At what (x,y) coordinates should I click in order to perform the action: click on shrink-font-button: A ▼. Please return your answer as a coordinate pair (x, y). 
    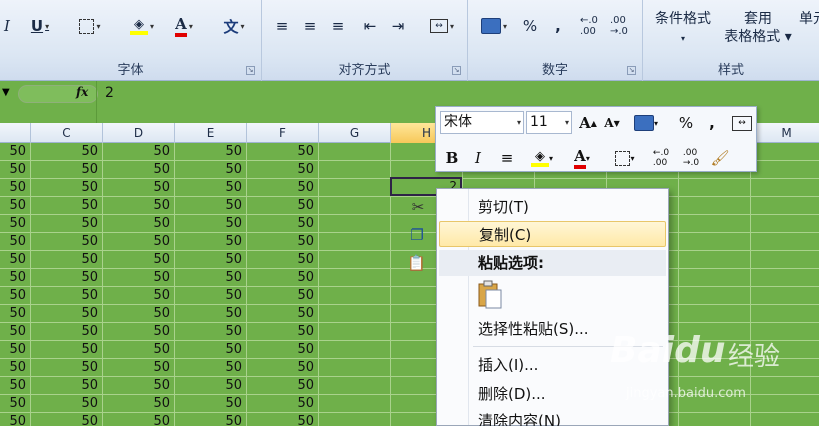
    Looking at the image, I should click on (612, 123).